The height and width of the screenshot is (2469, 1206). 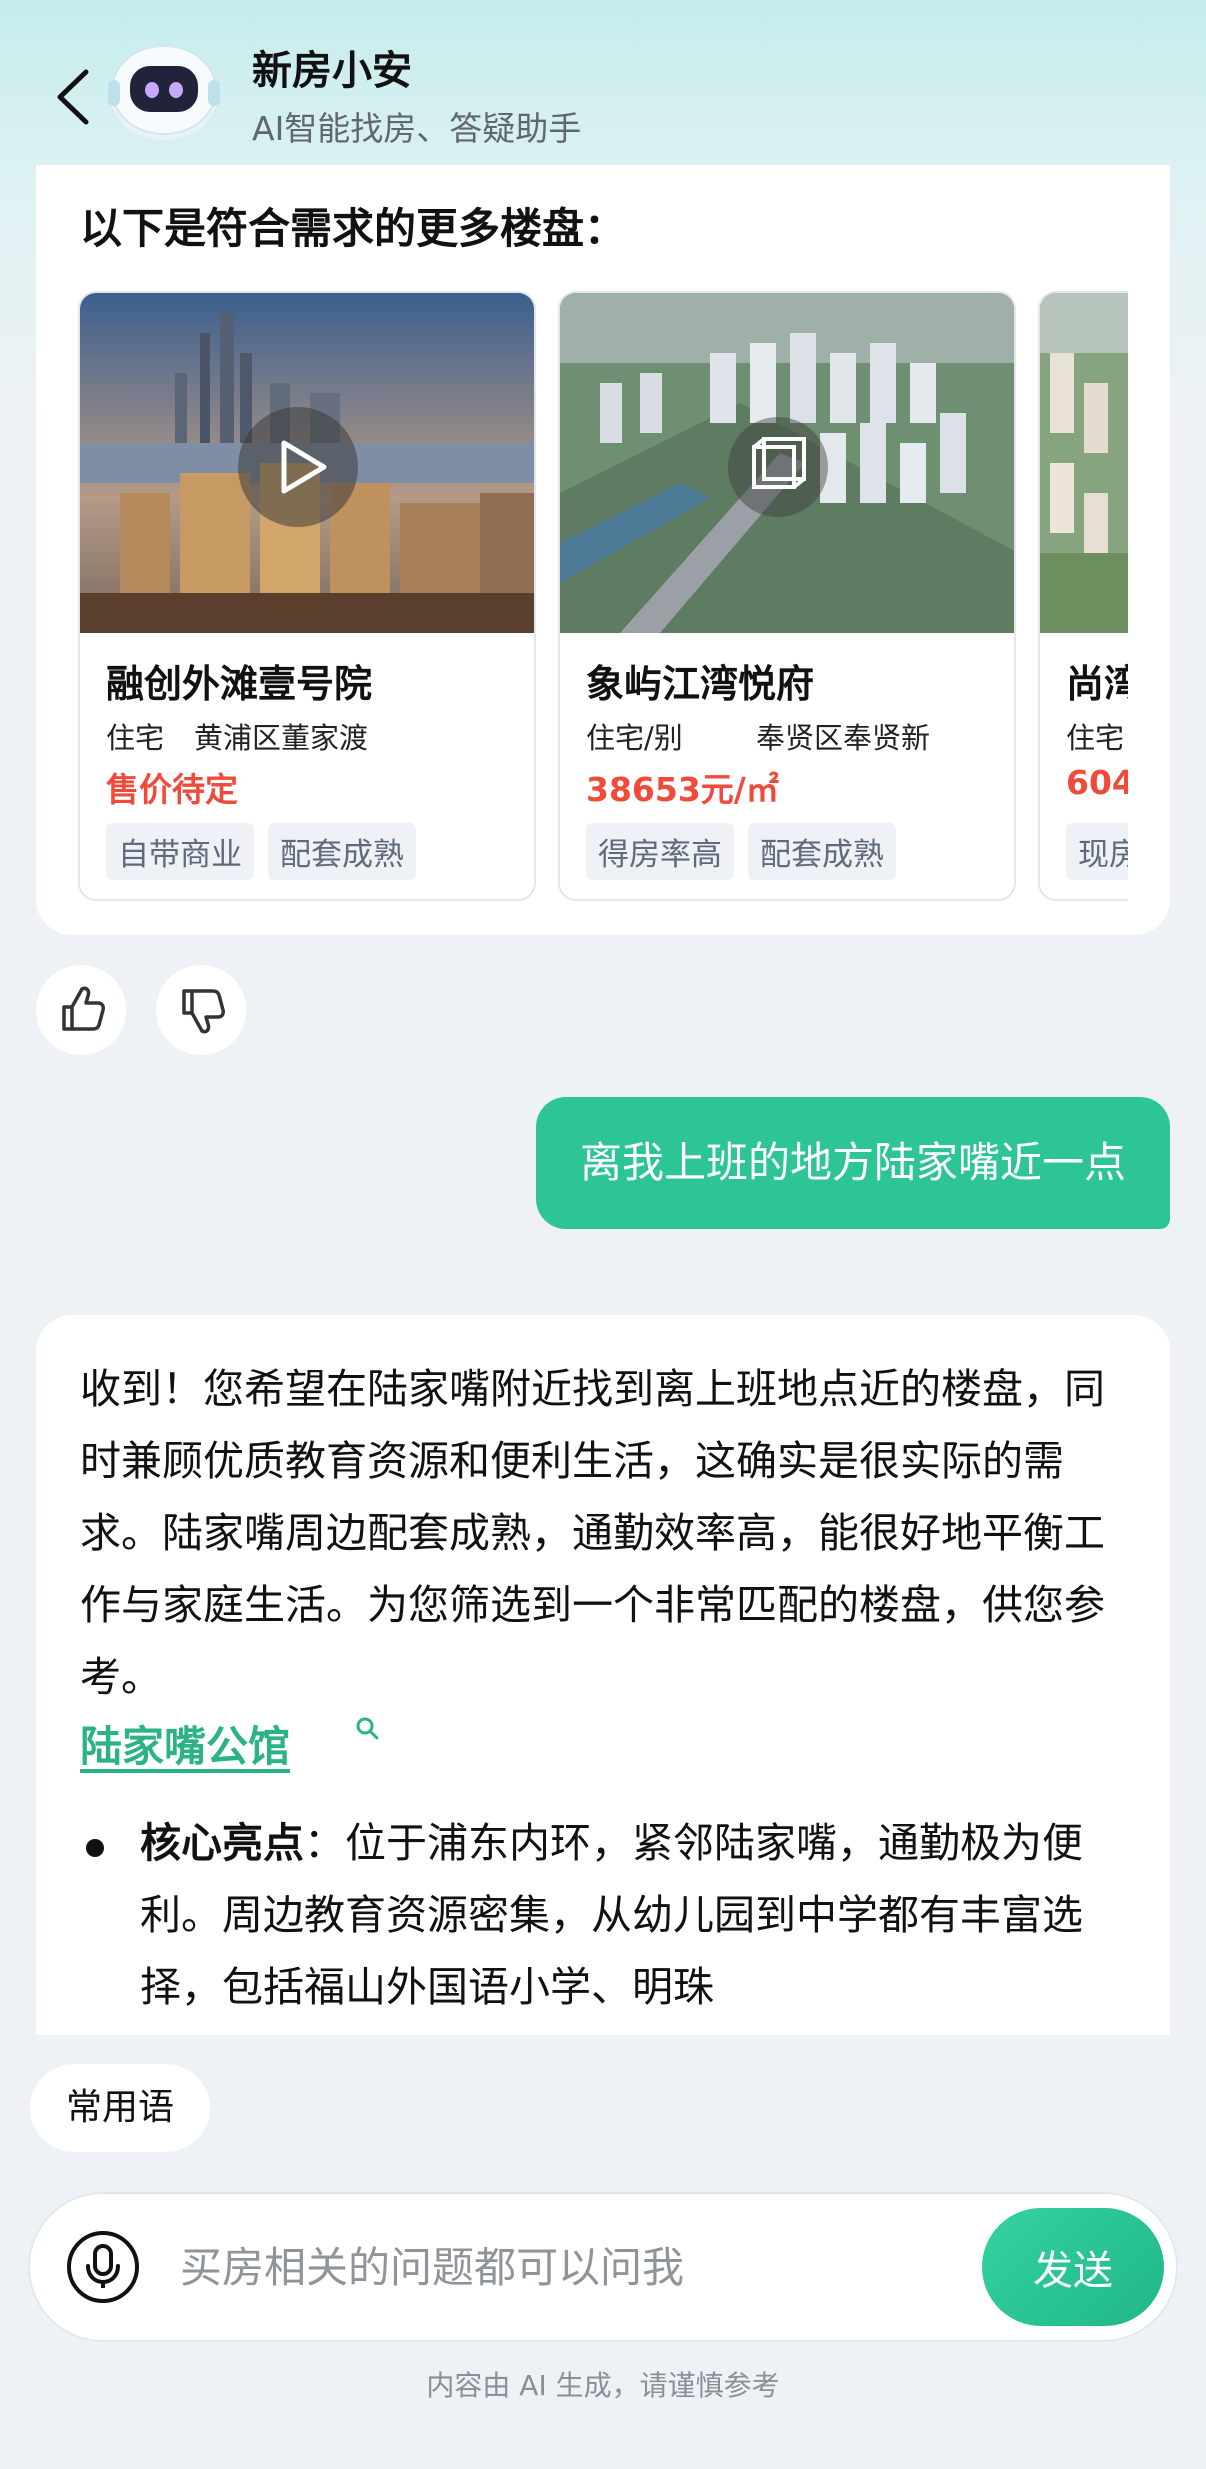 What do you see at coordinates (222, 1843) in the screenshot?
I see `bullet-label: 核心亮点` at bounding box center [222, 1843].